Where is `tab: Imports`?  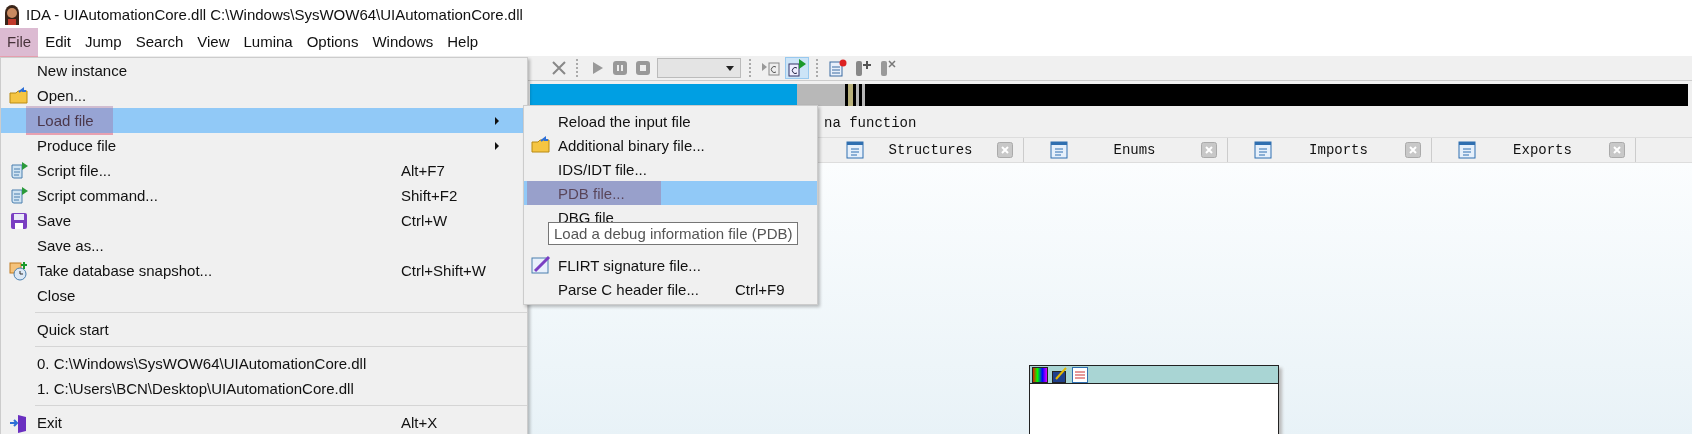 tab: Imports is located at coordinates (1330, 150).